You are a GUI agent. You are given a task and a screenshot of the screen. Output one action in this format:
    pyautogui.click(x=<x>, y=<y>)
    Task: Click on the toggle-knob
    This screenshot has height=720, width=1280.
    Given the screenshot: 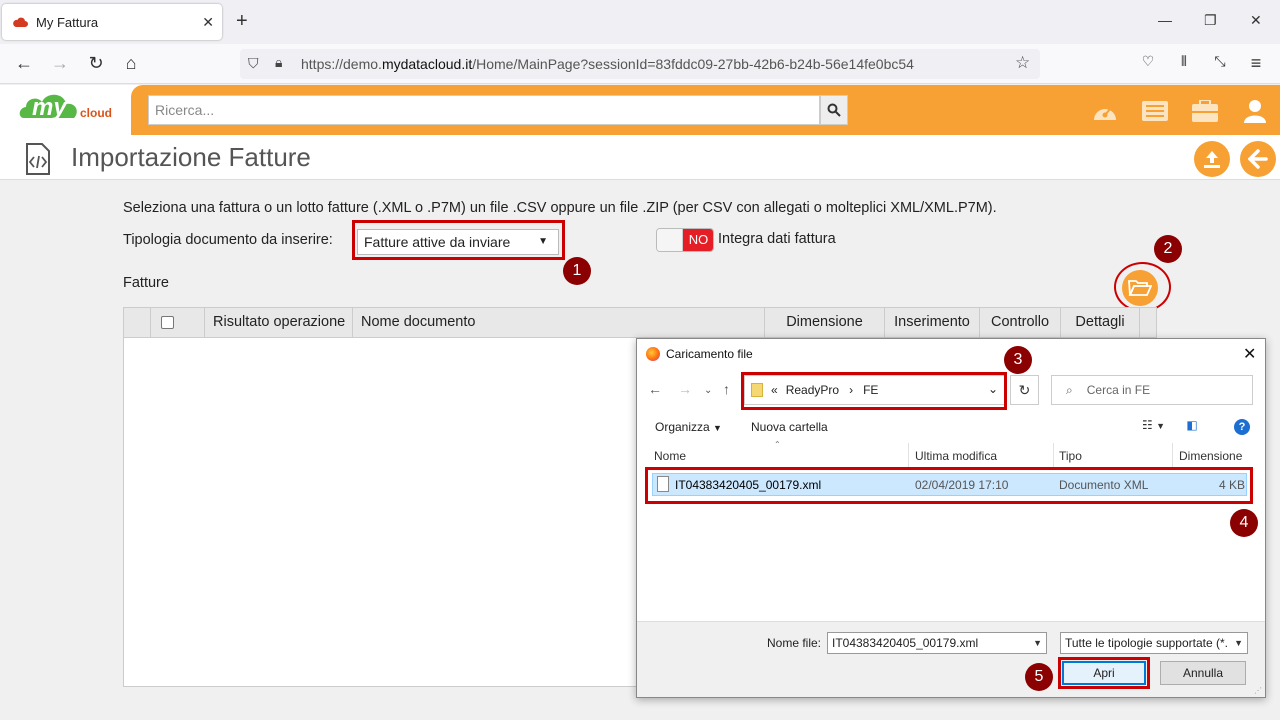 What is the action you would take?
    pyautogui.click(x=670, y=240)
    